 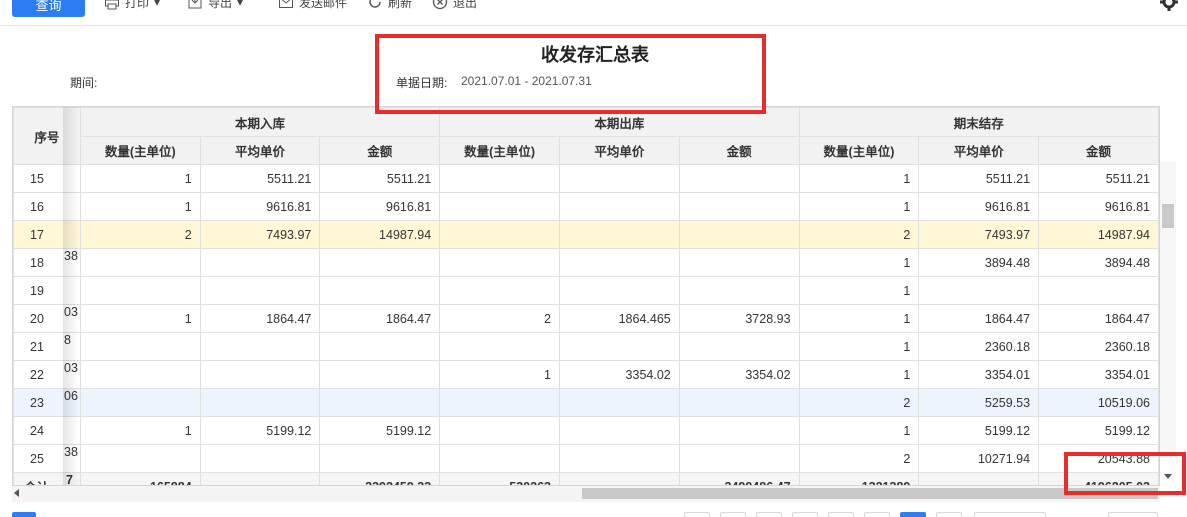 I want to click on export-button: 导出 ▾, so click(x=215, y=5).